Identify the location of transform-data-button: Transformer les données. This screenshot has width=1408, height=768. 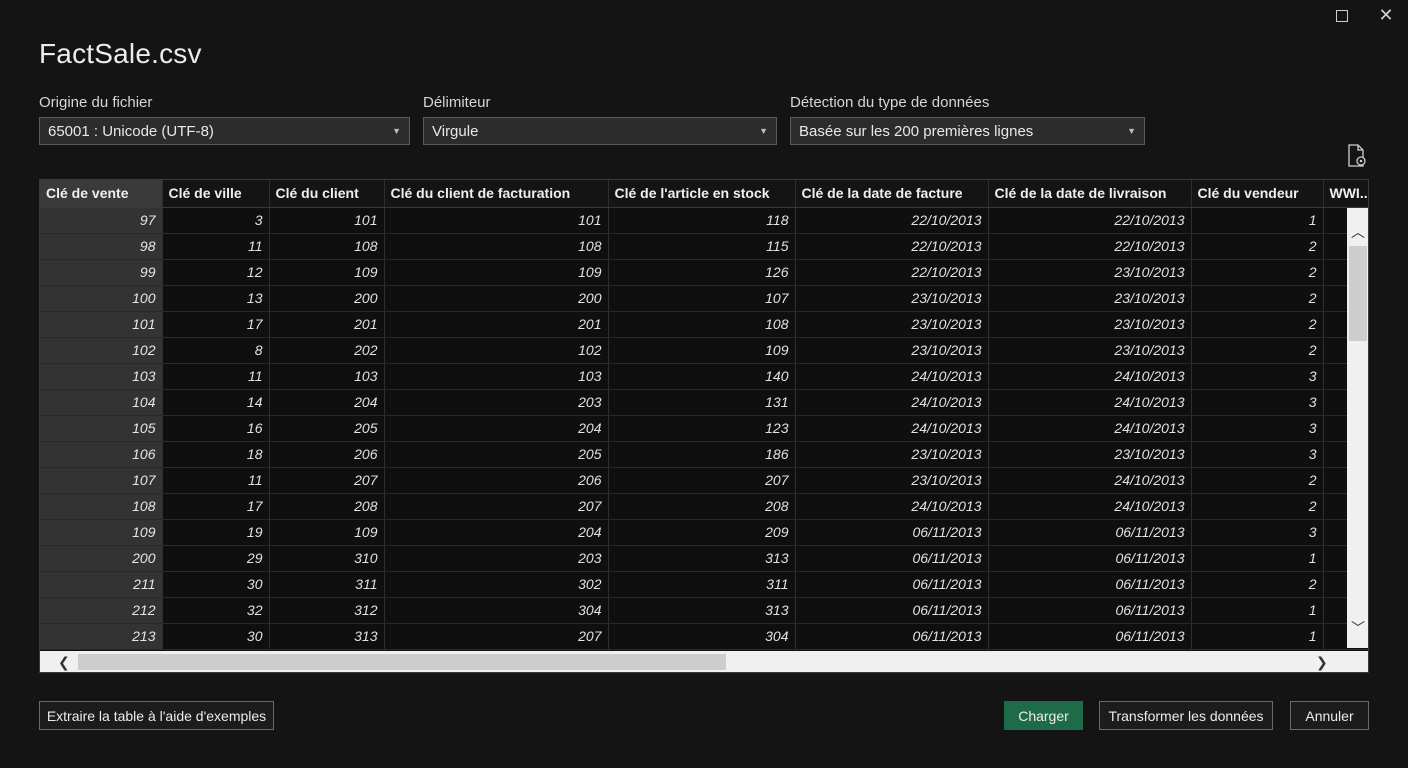
(1186, 715).